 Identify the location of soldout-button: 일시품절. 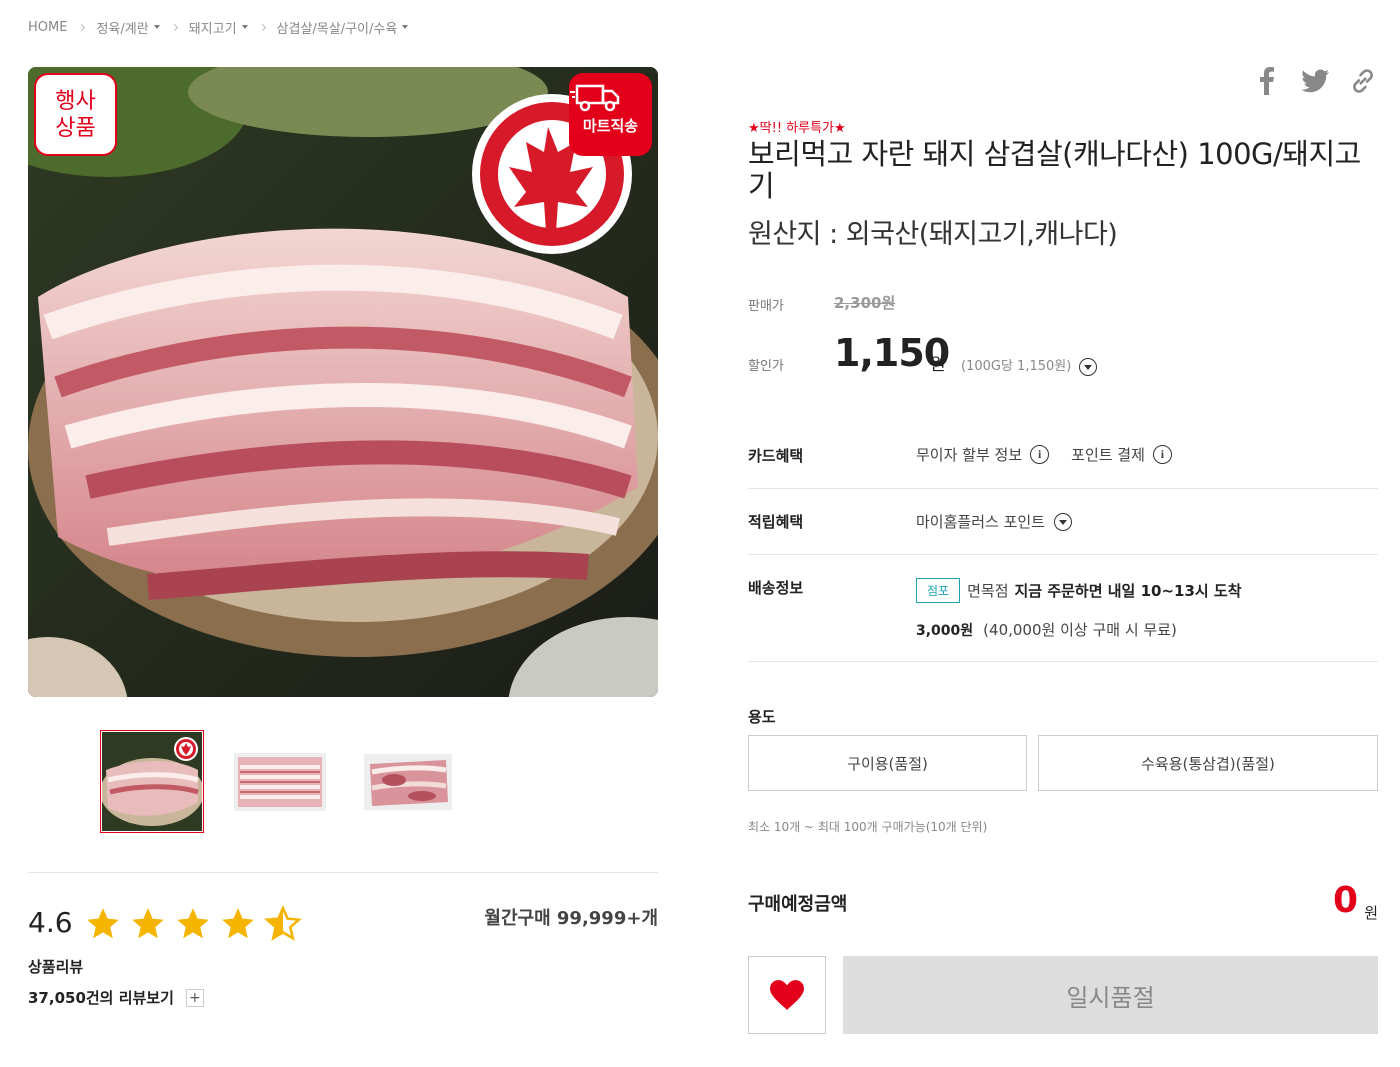
(1110, 995).